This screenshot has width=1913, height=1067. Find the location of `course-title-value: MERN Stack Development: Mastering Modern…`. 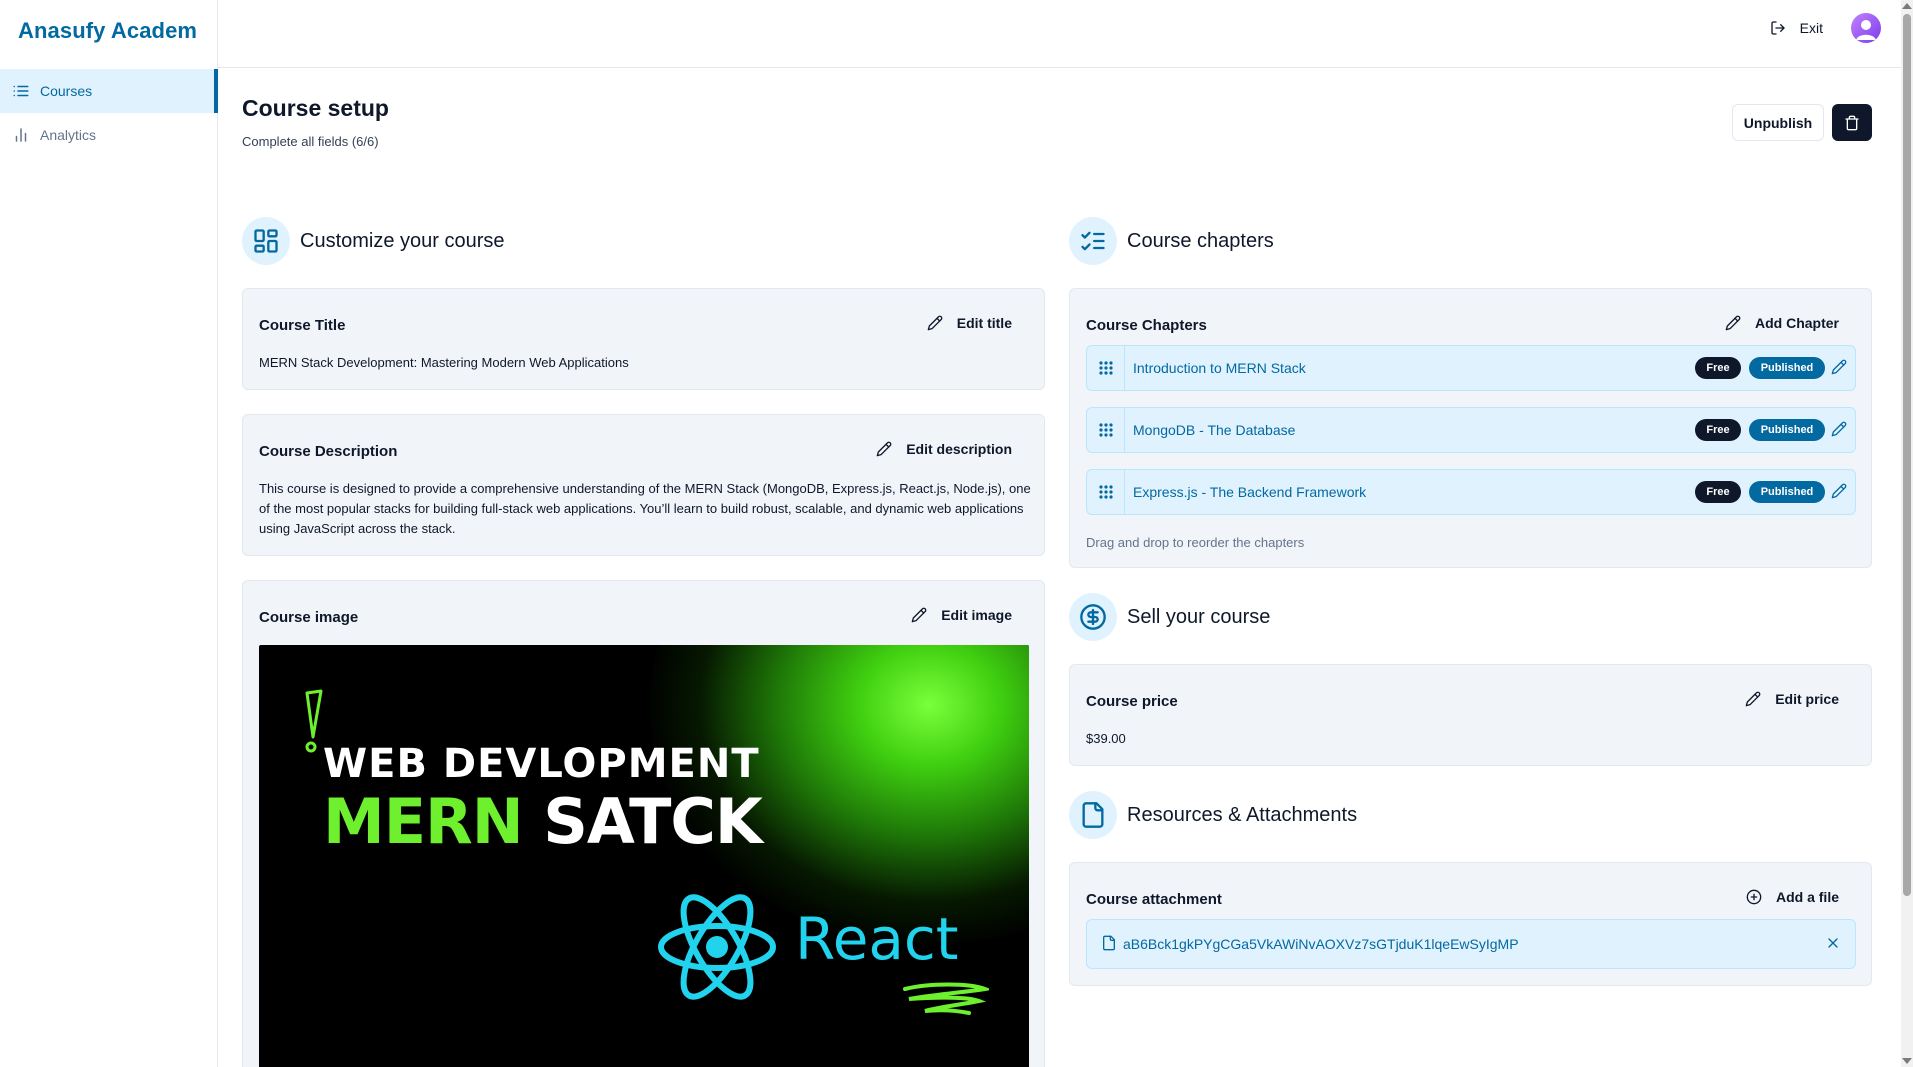

course-title-value: MERN Stack Development: Mastering Modern… is located at coordinates (444, 362).